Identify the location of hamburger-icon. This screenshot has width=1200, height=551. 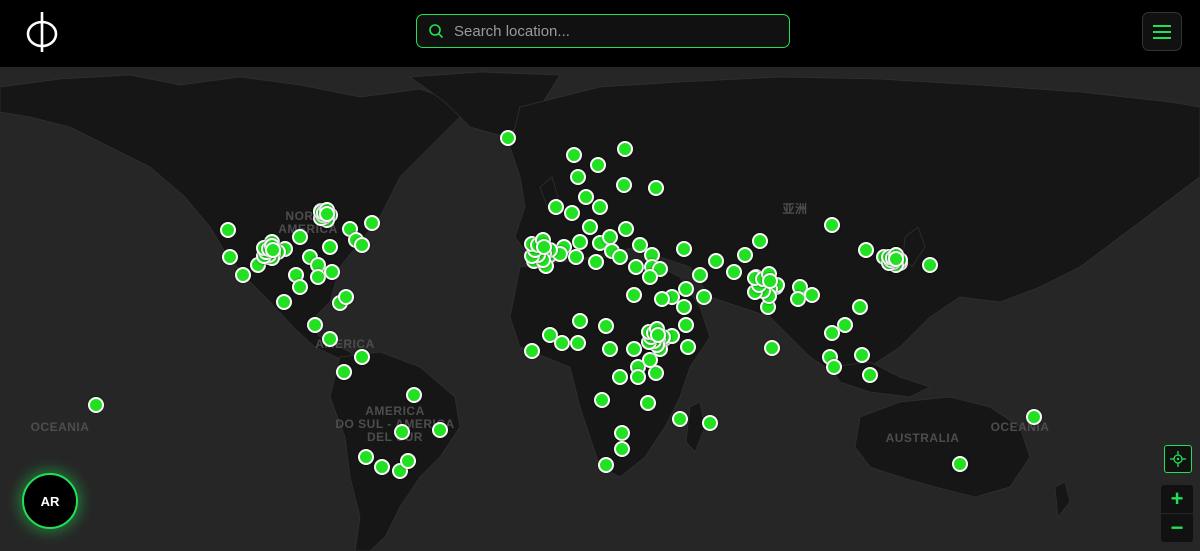
(1162, 31).